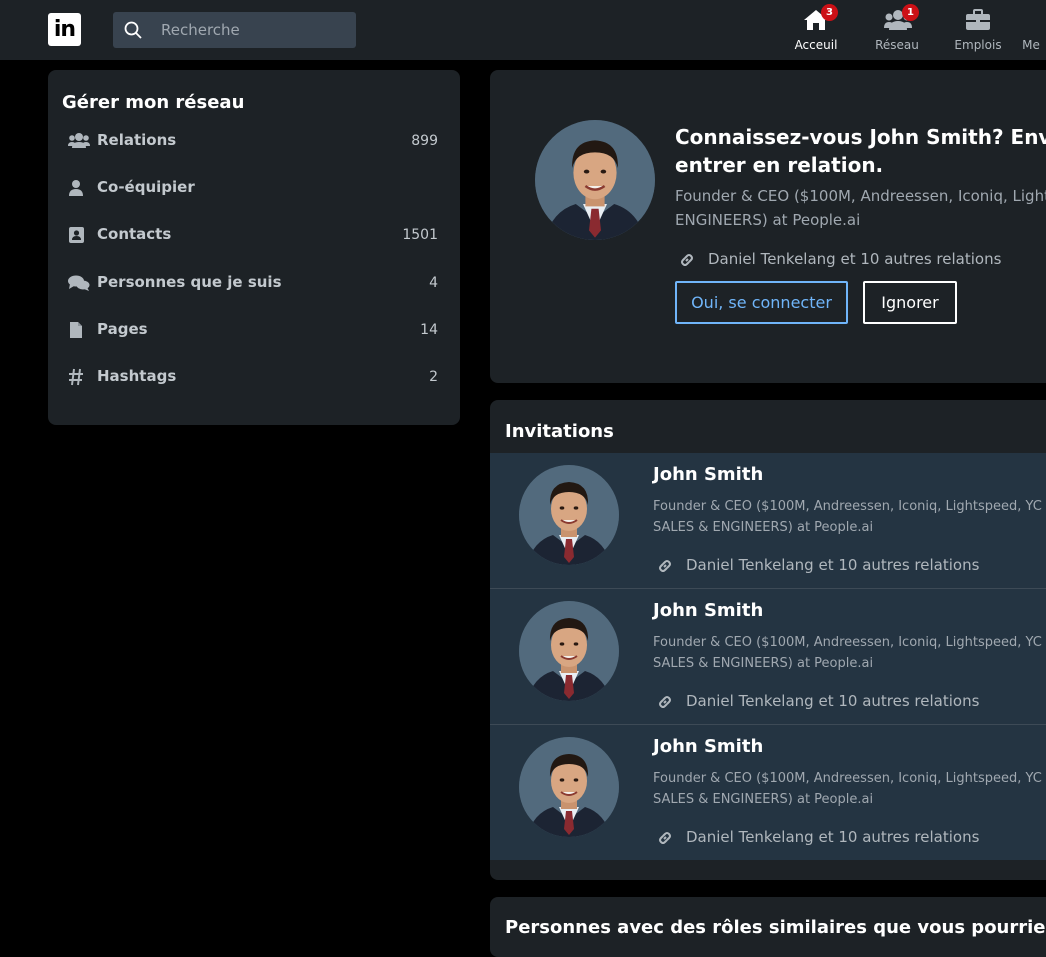 The height and width of the screenshot is (957, 1046). I want to click on sidebar-item-count: 14, so click(429, 330).